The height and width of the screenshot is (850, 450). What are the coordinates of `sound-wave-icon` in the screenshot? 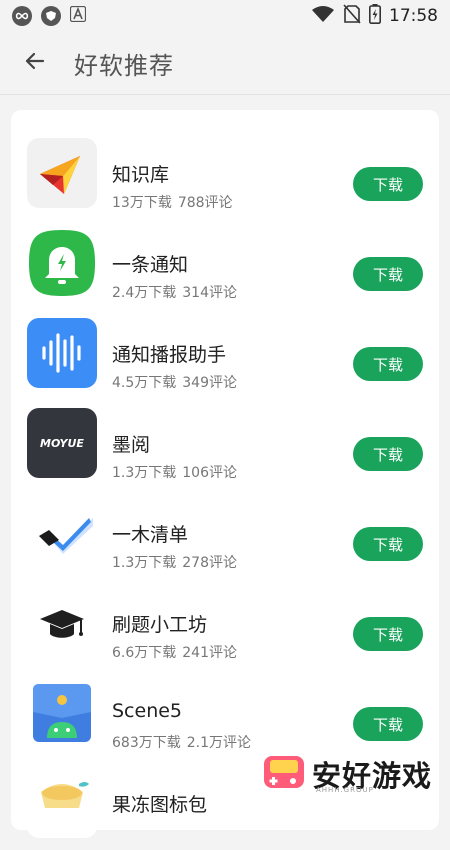 It's located at (62, 353).